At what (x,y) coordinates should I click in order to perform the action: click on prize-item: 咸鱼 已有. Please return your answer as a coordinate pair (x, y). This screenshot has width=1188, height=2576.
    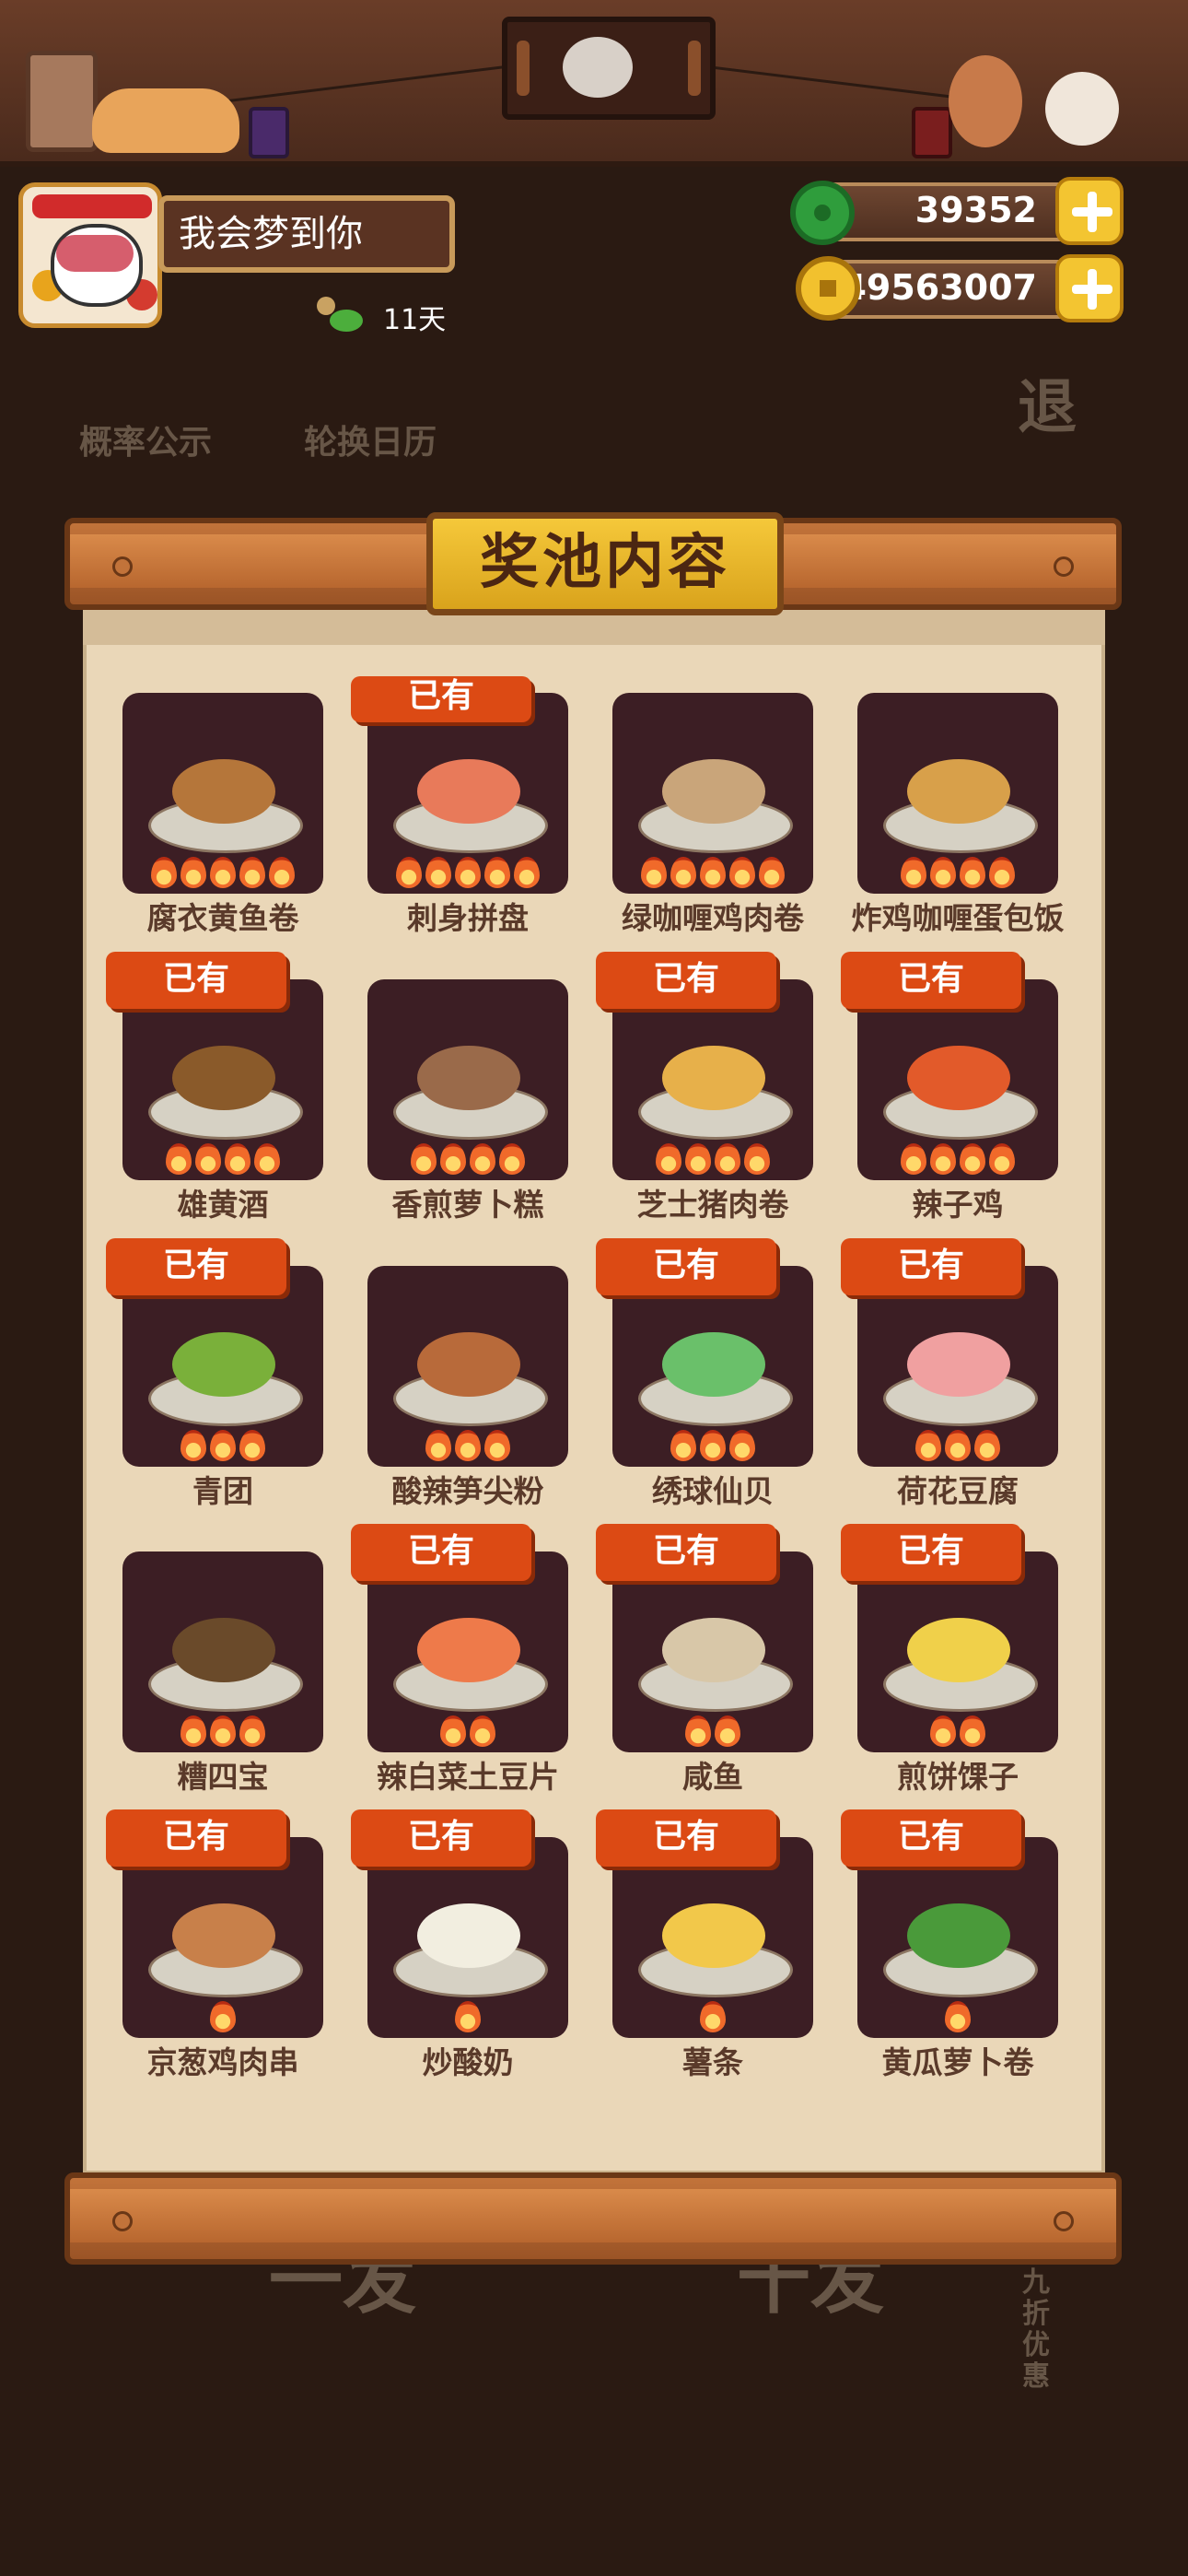
    Looking at the image, I should click on (705, 1662).